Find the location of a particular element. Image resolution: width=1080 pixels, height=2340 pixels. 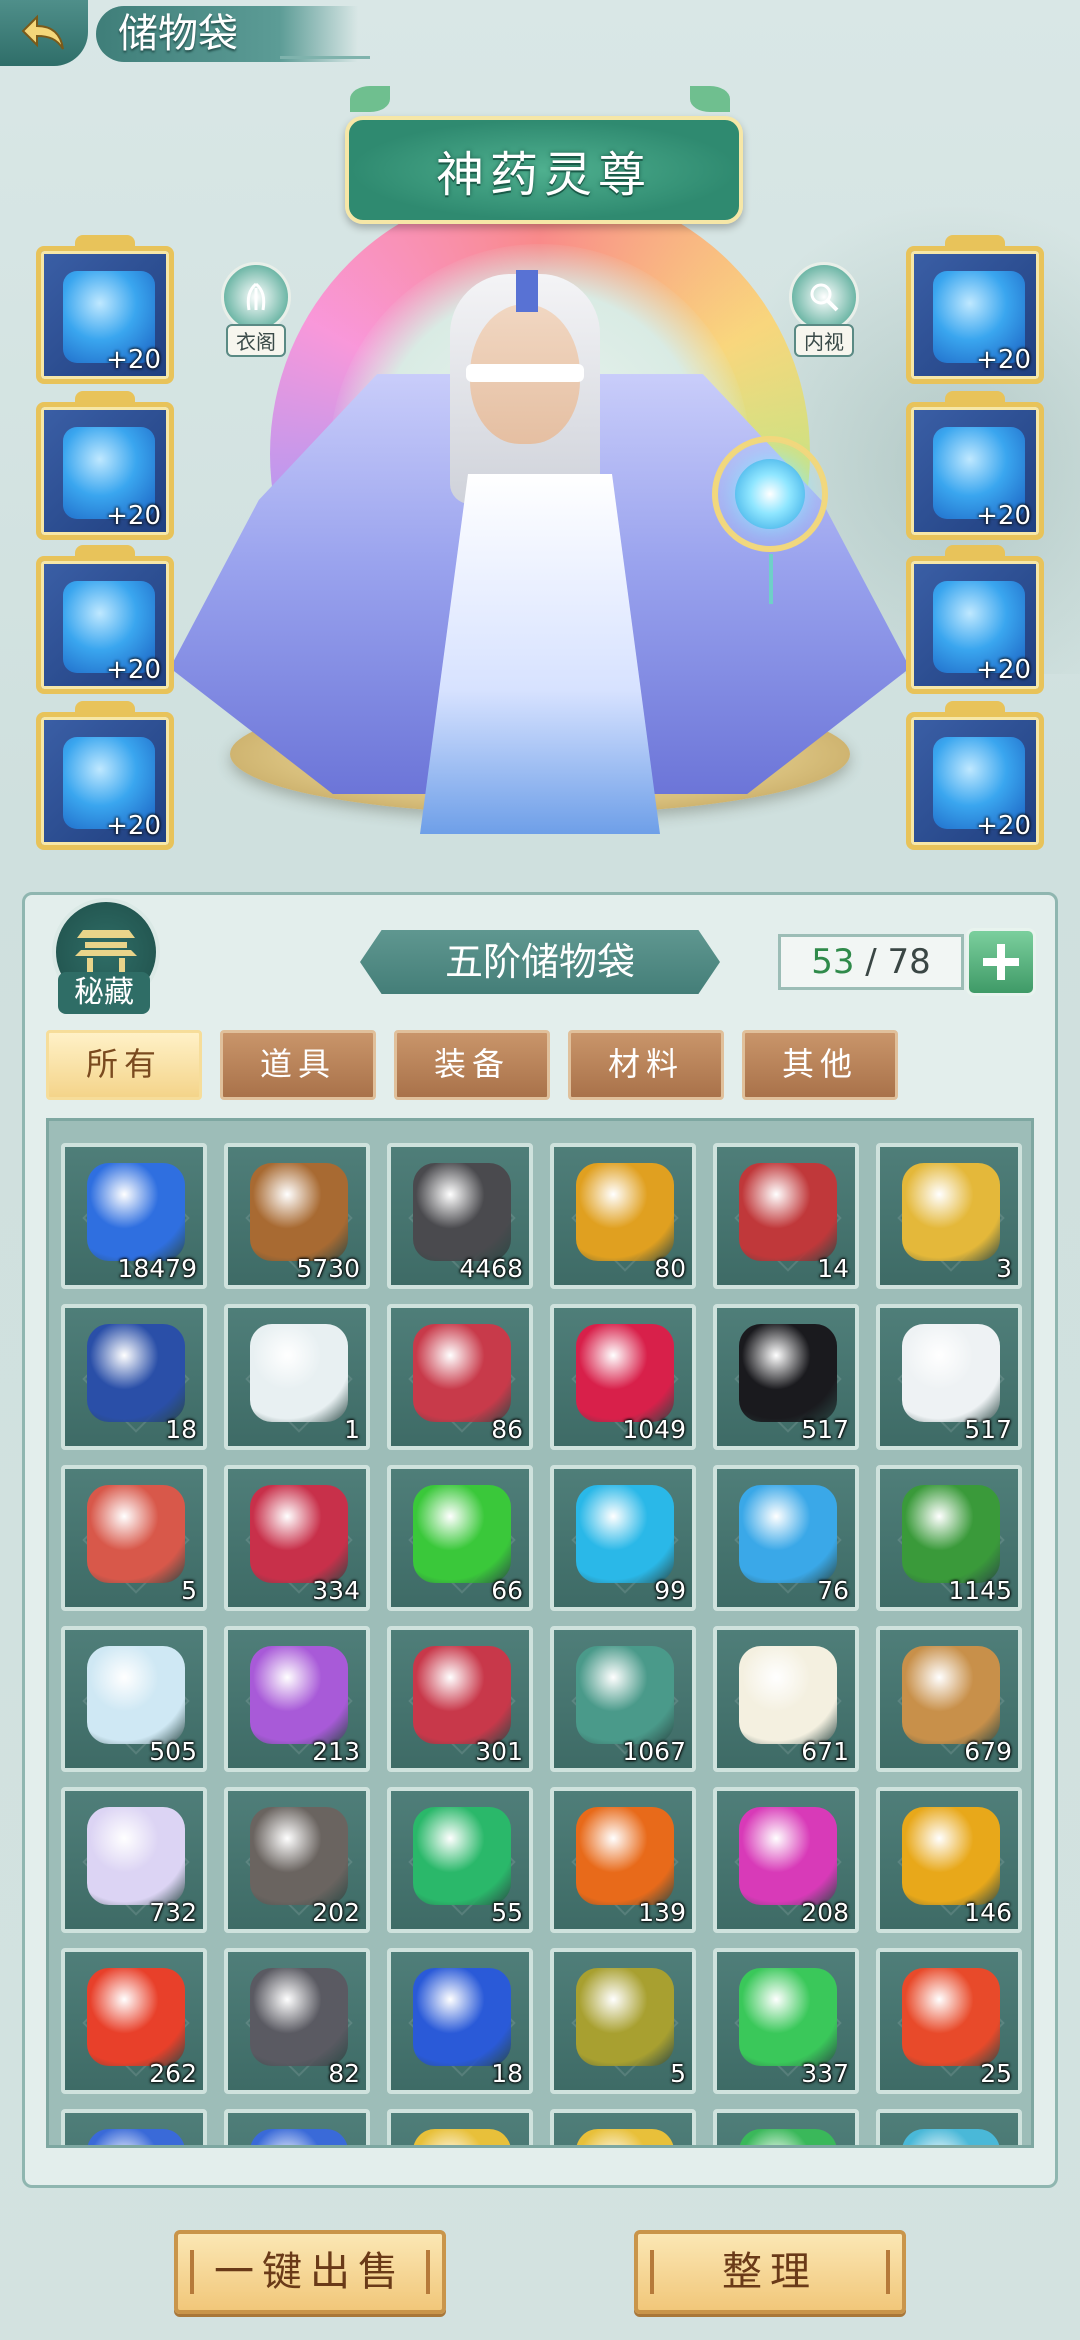

inventory-slot: 14 is located at coordinates (786, 1216).